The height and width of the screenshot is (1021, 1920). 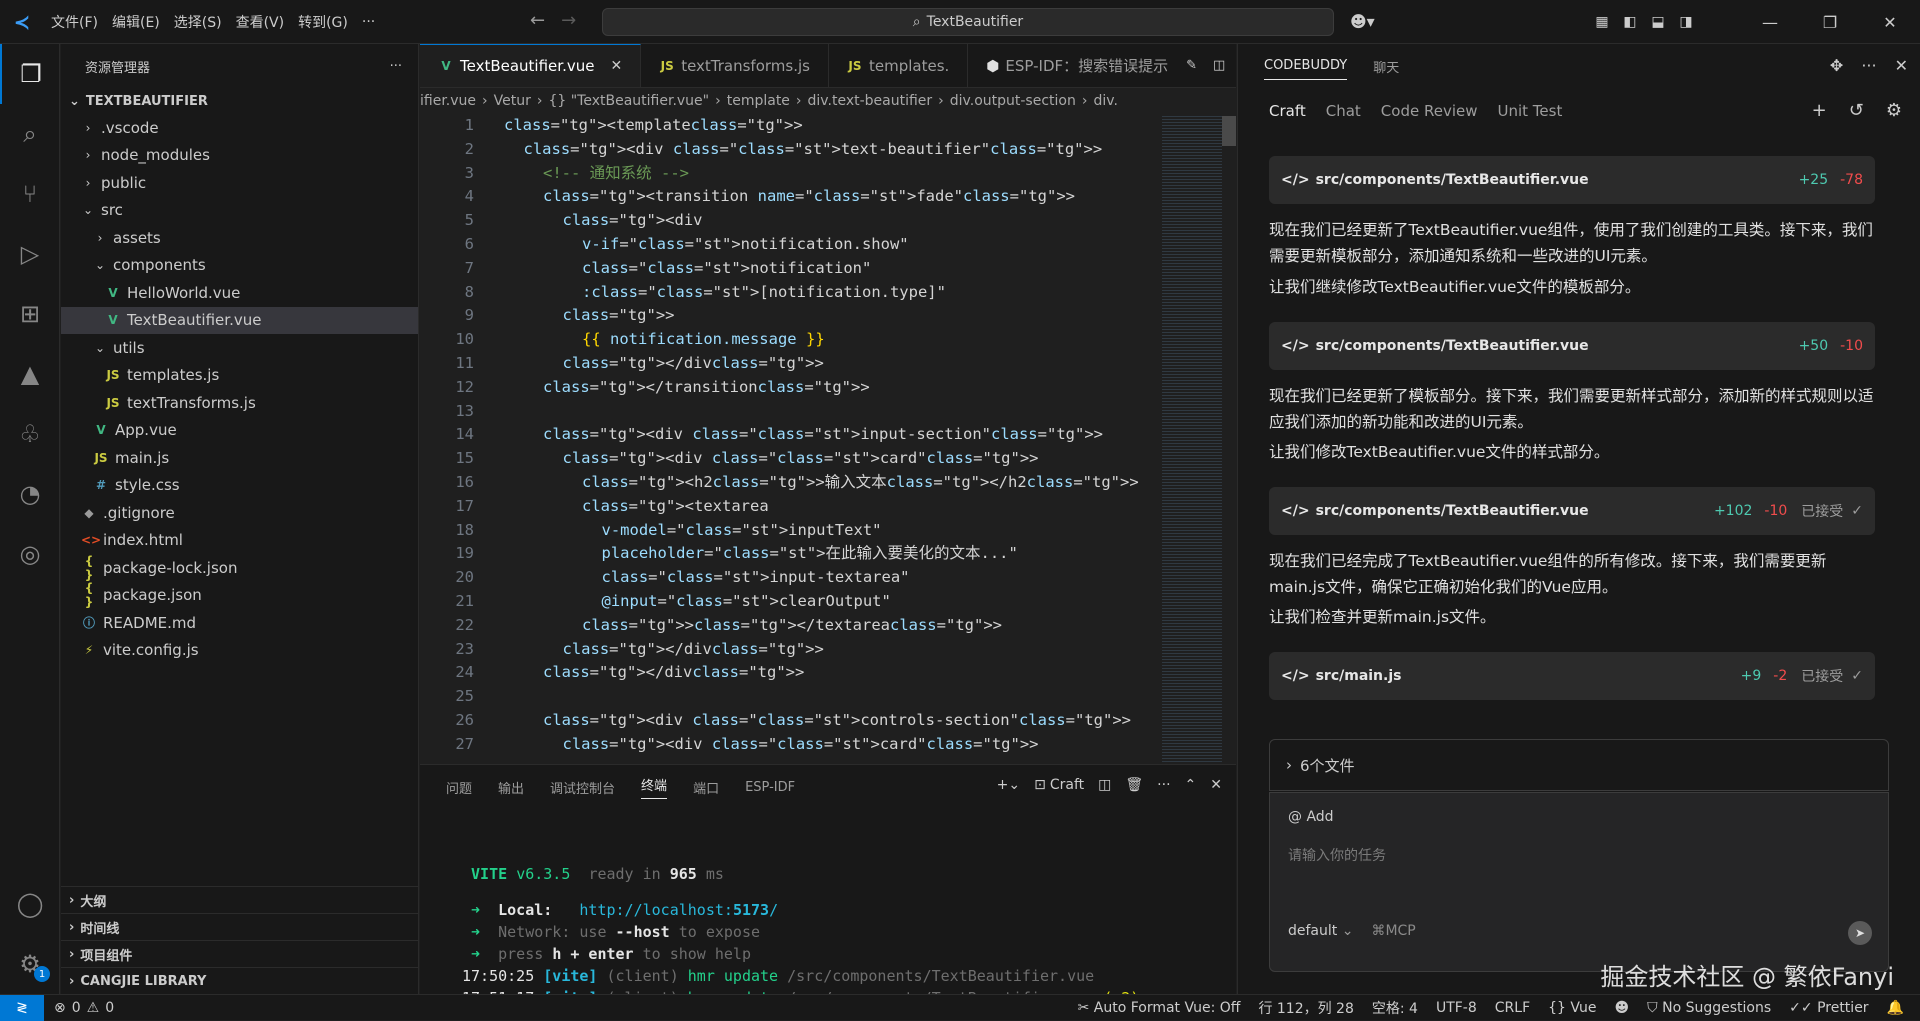 What do you see at coordinates (628, 101) in the screenshot?
I see `breadcrumb-item: {} "TextBeautifier.vue"` at bounding box center [628, 101].